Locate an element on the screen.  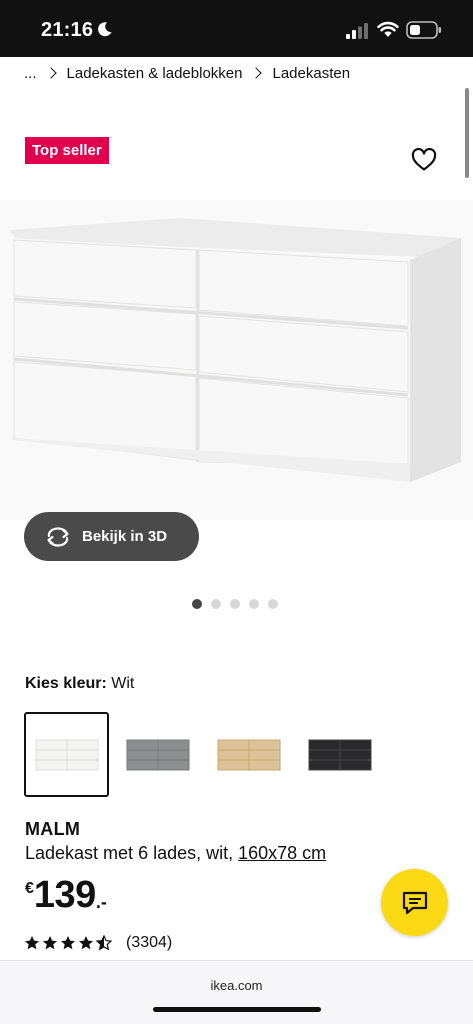
selected-color-value: Wit is located at coordinates (123, 683).